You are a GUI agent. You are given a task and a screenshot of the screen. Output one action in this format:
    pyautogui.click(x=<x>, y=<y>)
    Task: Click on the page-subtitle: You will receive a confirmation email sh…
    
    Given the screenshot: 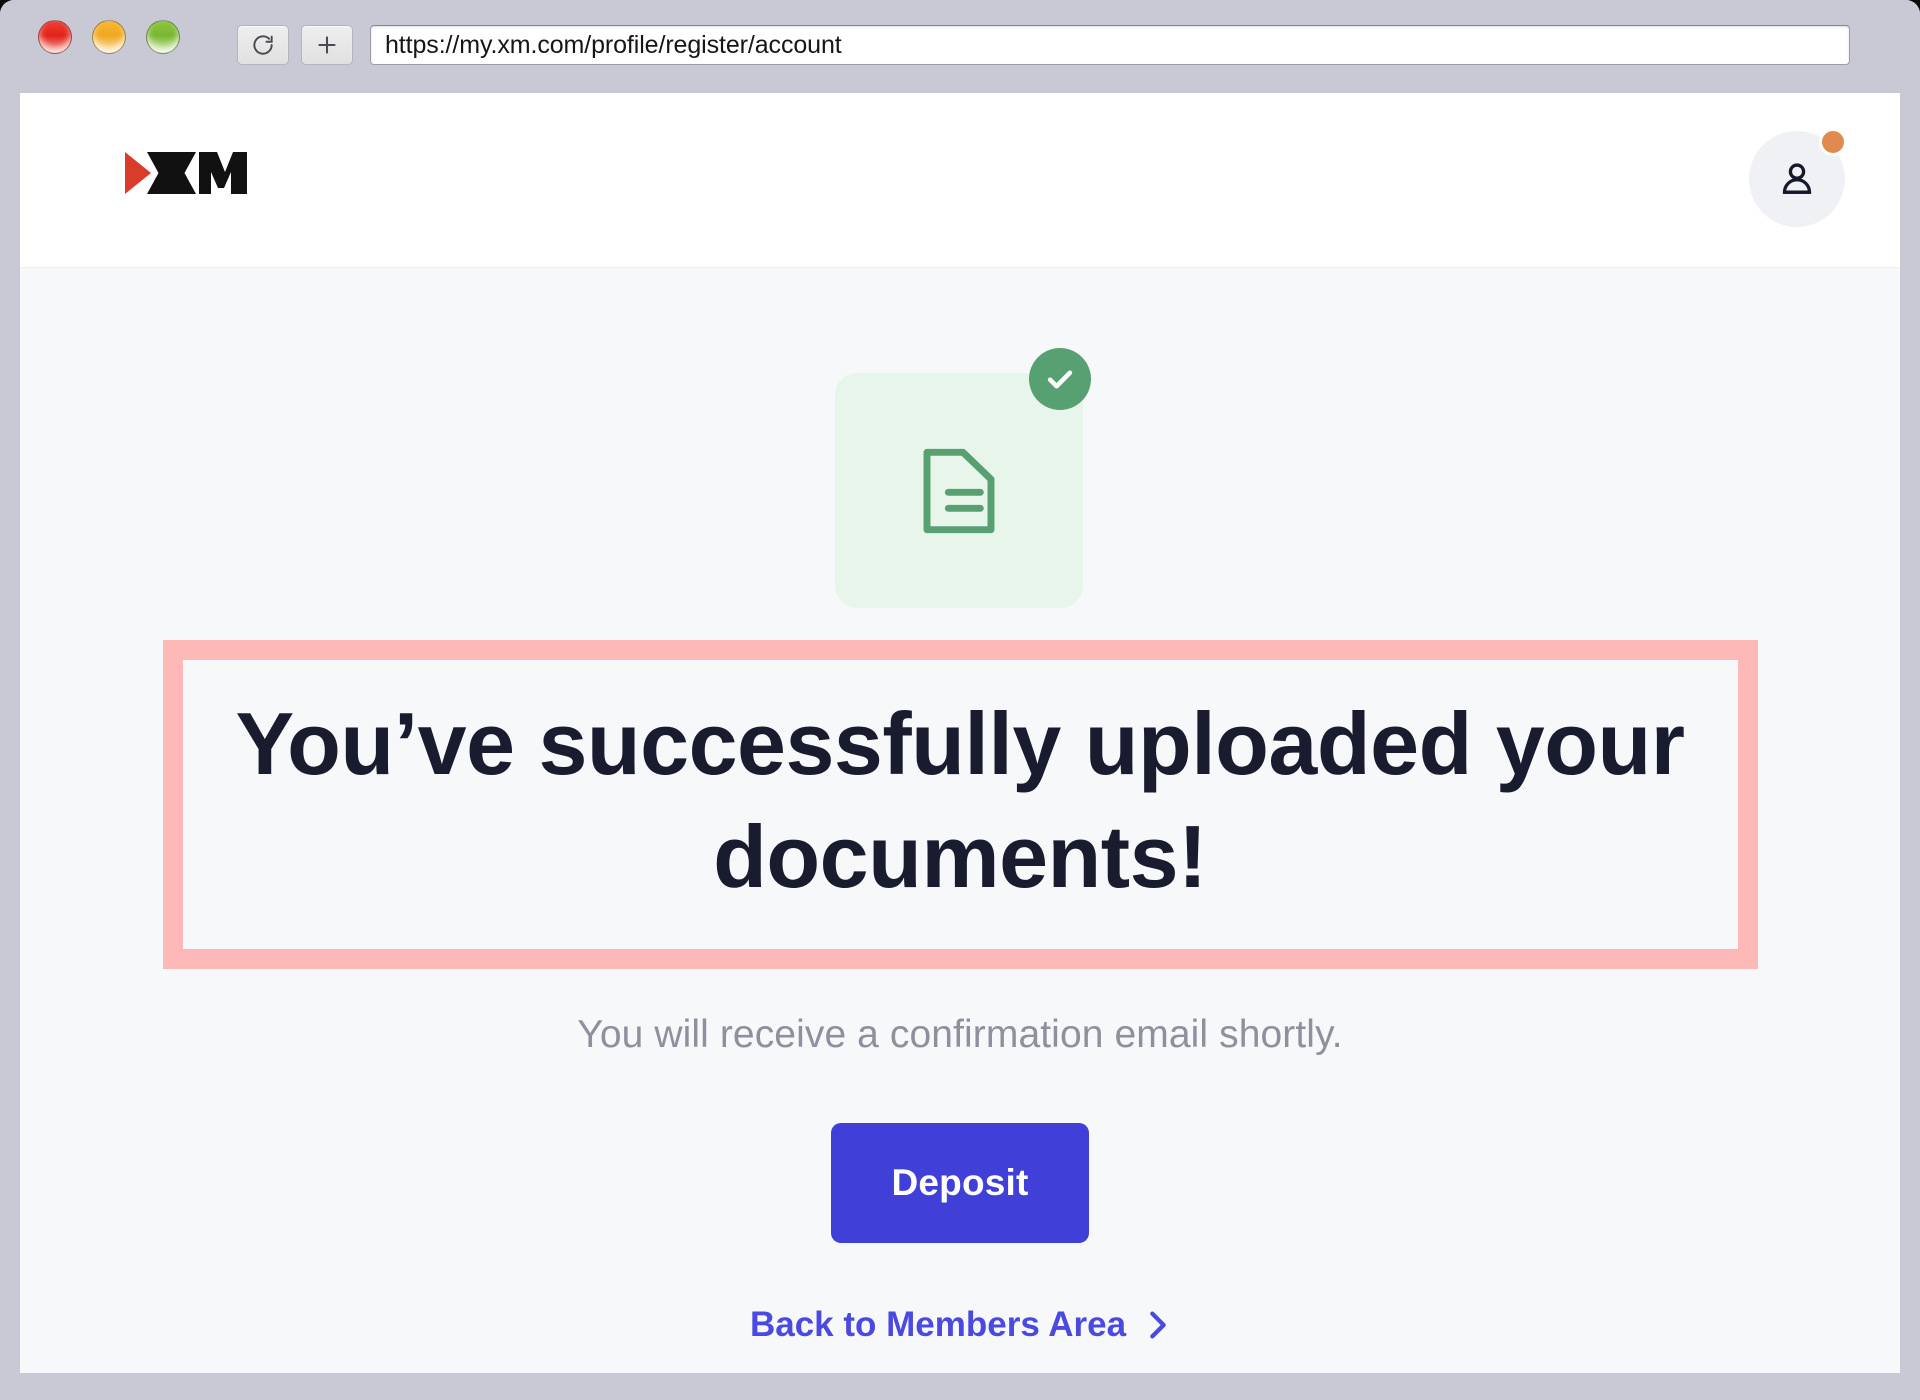 What is the action you would take?
    pyautogui.click(x=960, y=1035)
    